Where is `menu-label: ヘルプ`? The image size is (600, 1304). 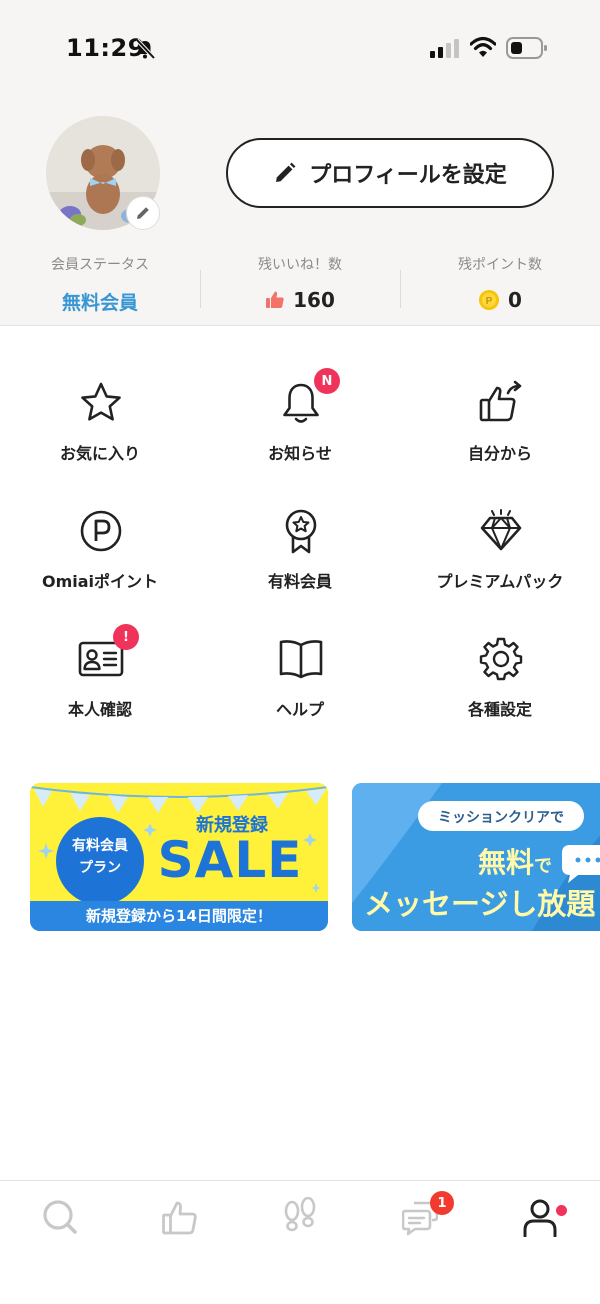
menu-label: ヘルプ is located at coordinates (299, 709).